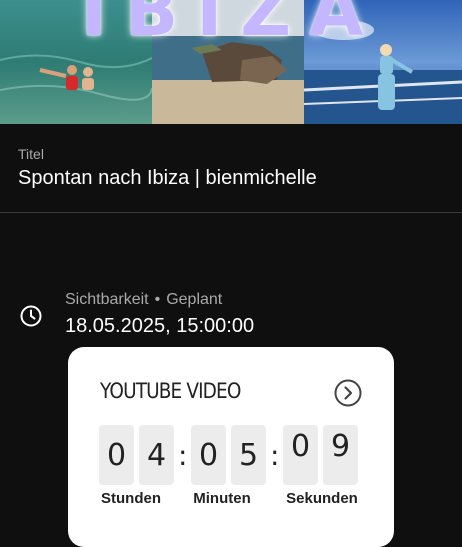 Image resolution: width=462 pixels, height=547 pixels. What do you see at coordinates (107, 299) in the screenshot?
I see `visibility-label: Sichtbarkeit` at bounding box center [107, 299].